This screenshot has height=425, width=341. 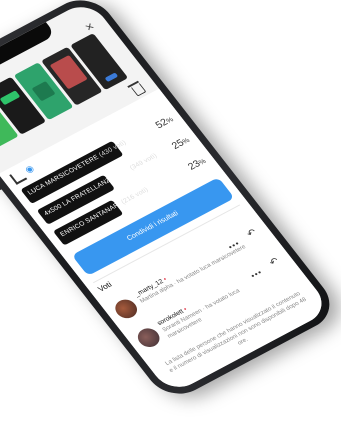 I want to click on poll-option-votes: (216 voti), so click(x=135, y=196).